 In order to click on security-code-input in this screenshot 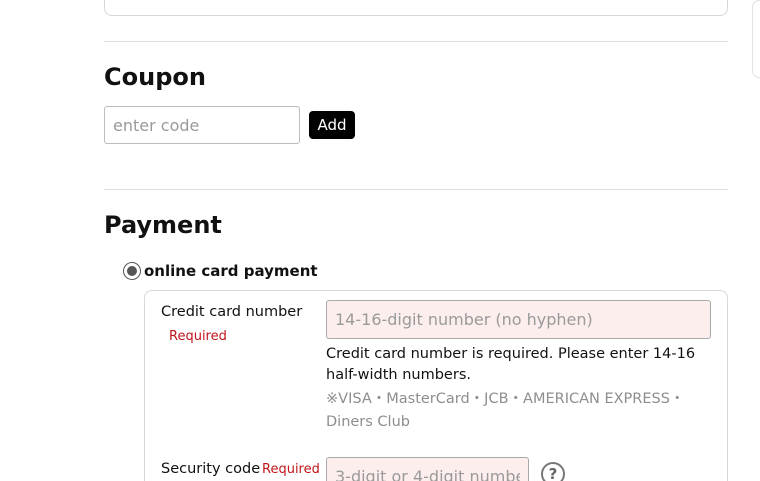, I will do `click(427, 469)`.